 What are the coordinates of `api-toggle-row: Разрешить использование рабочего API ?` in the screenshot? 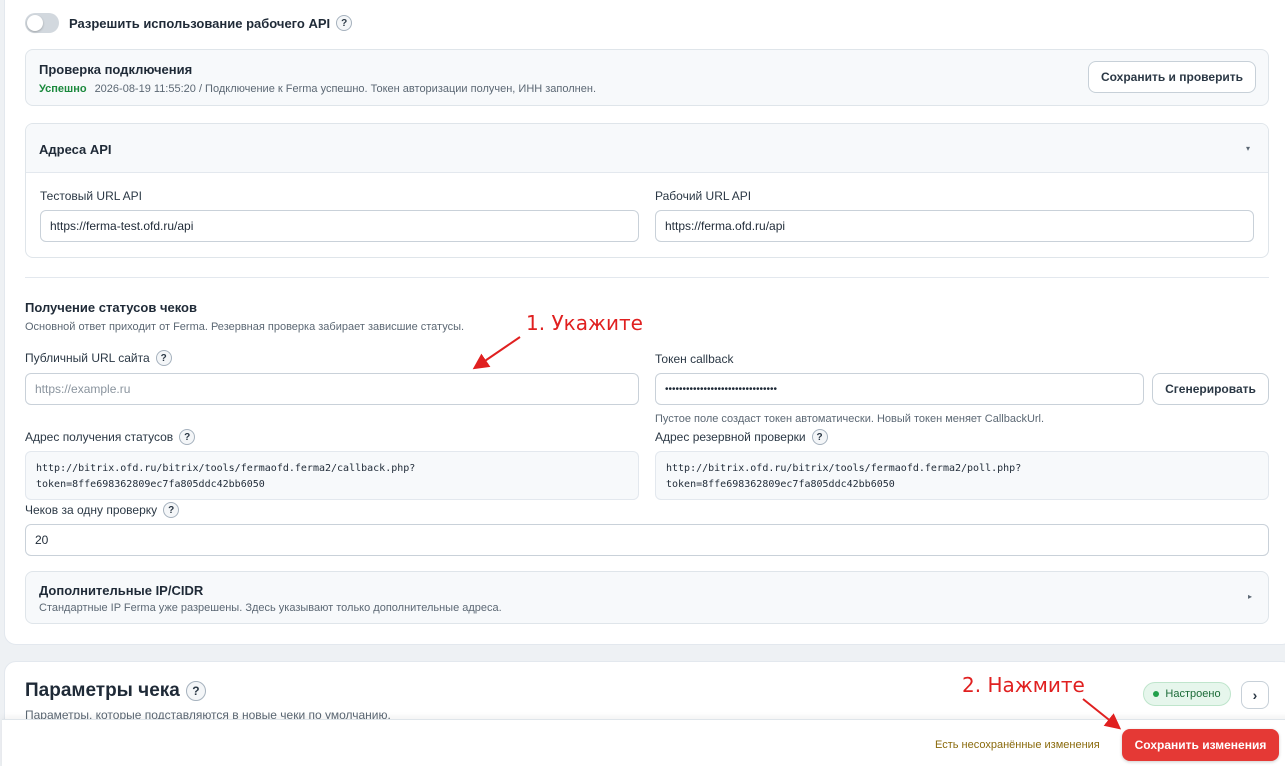 It's located at (189, 23).